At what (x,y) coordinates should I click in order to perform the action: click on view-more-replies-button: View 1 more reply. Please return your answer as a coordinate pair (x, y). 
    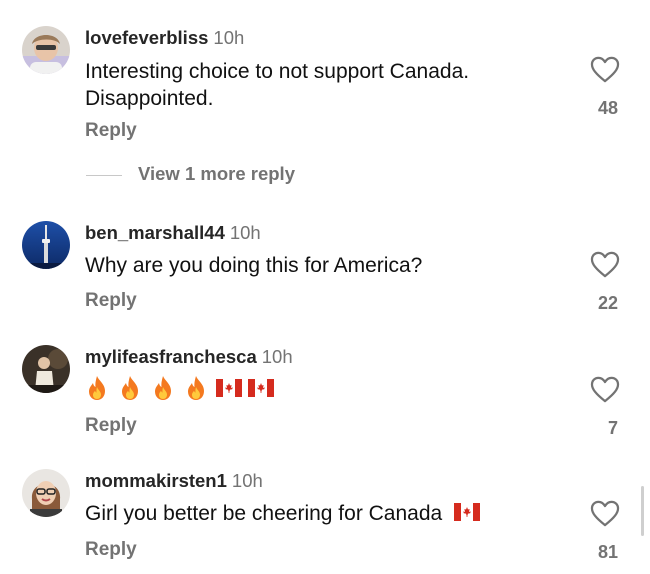
    Looking at the image, I should click on (190, 174).